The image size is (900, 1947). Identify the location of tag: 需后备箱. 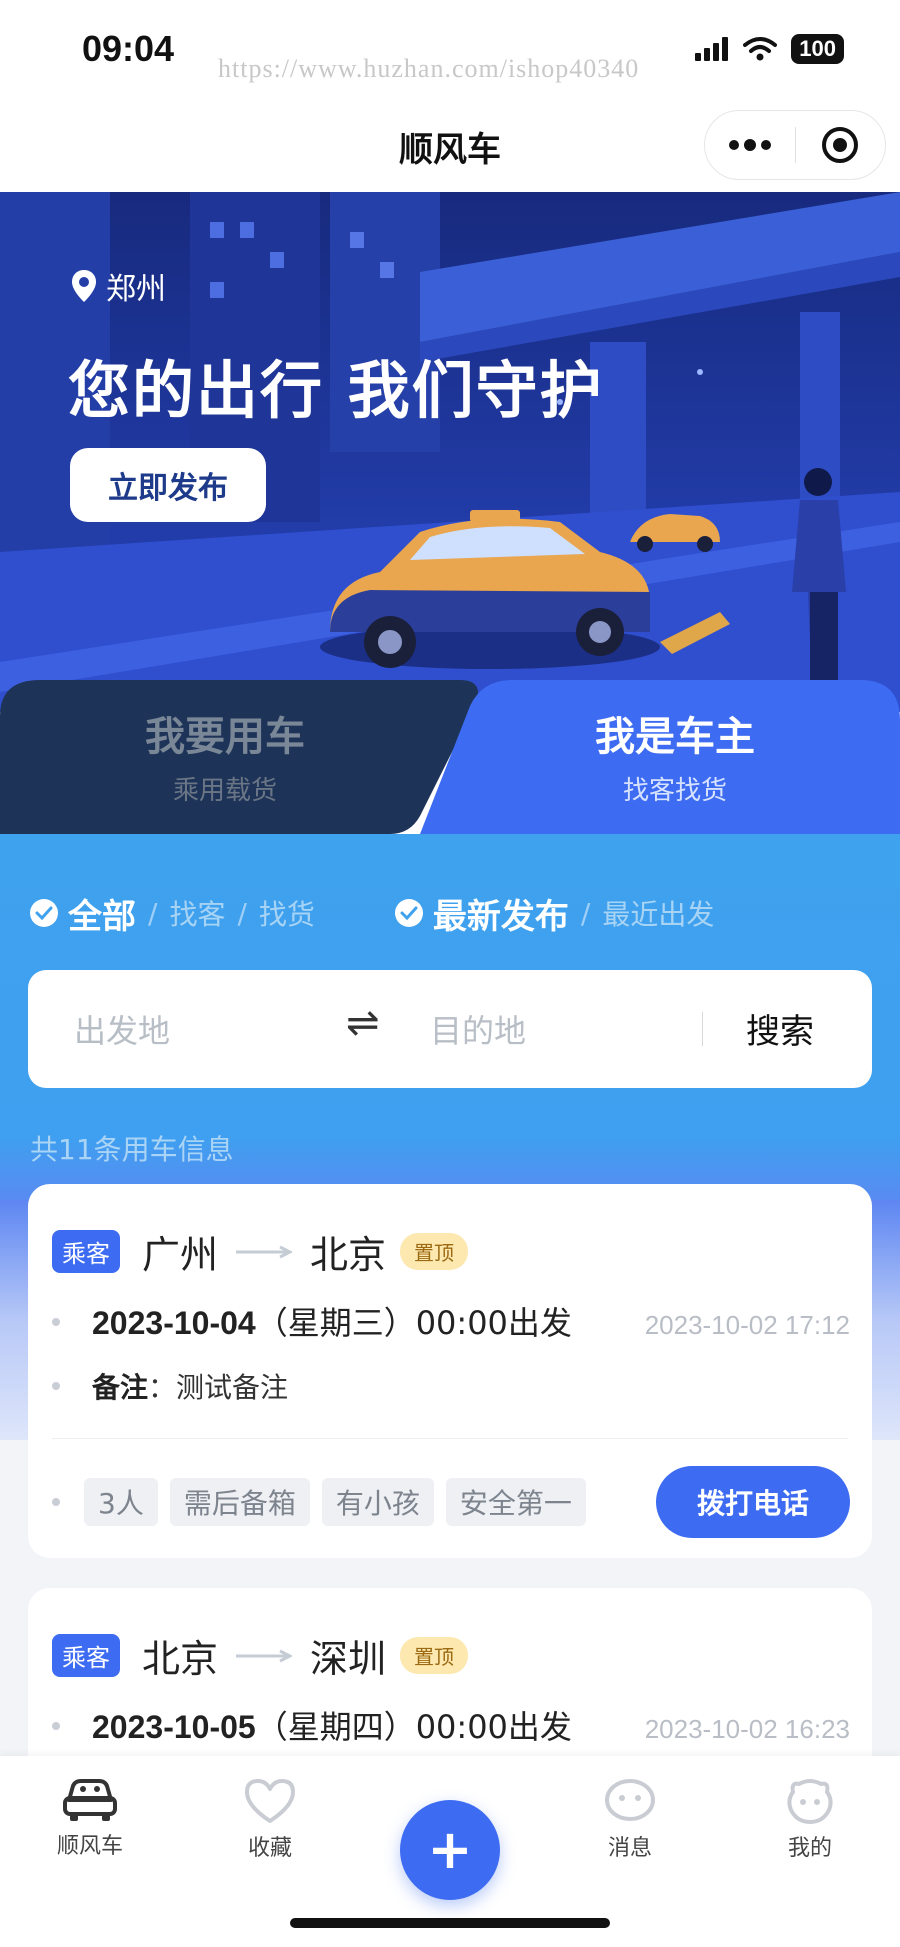
(239, 1502).